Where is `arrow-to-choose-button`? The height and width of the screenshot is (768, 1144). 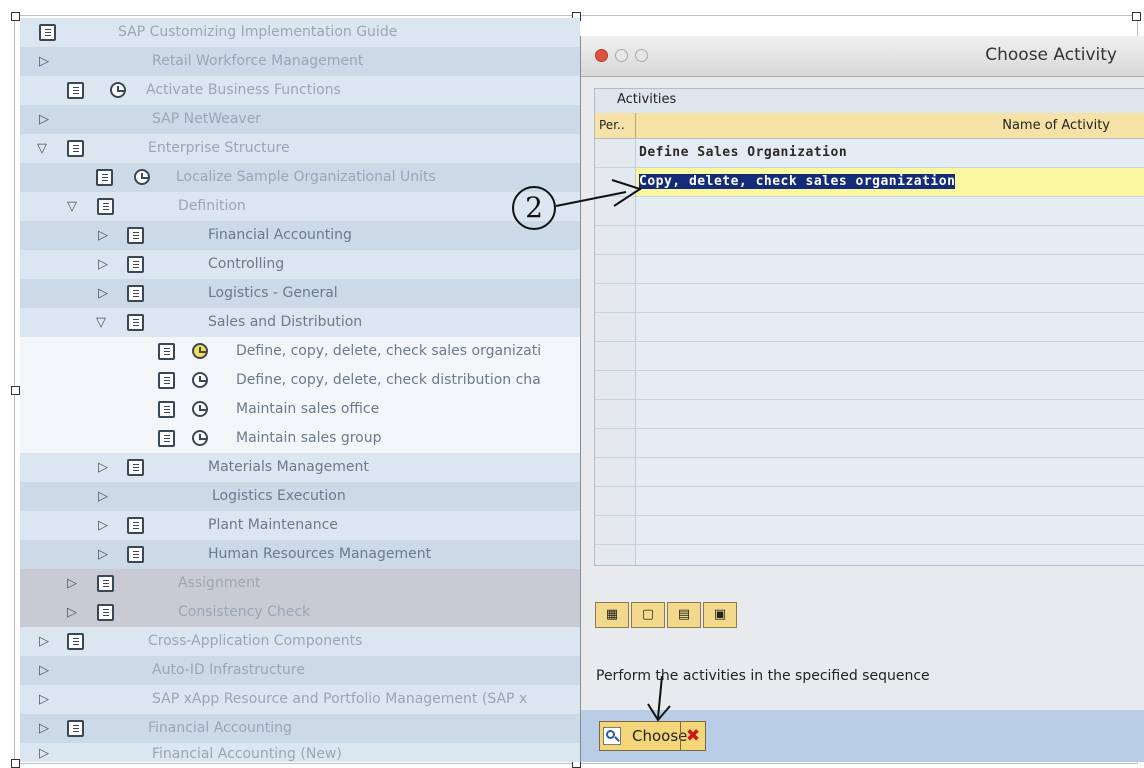
arrow-to-choose-button is located at coordinates (660, 697).